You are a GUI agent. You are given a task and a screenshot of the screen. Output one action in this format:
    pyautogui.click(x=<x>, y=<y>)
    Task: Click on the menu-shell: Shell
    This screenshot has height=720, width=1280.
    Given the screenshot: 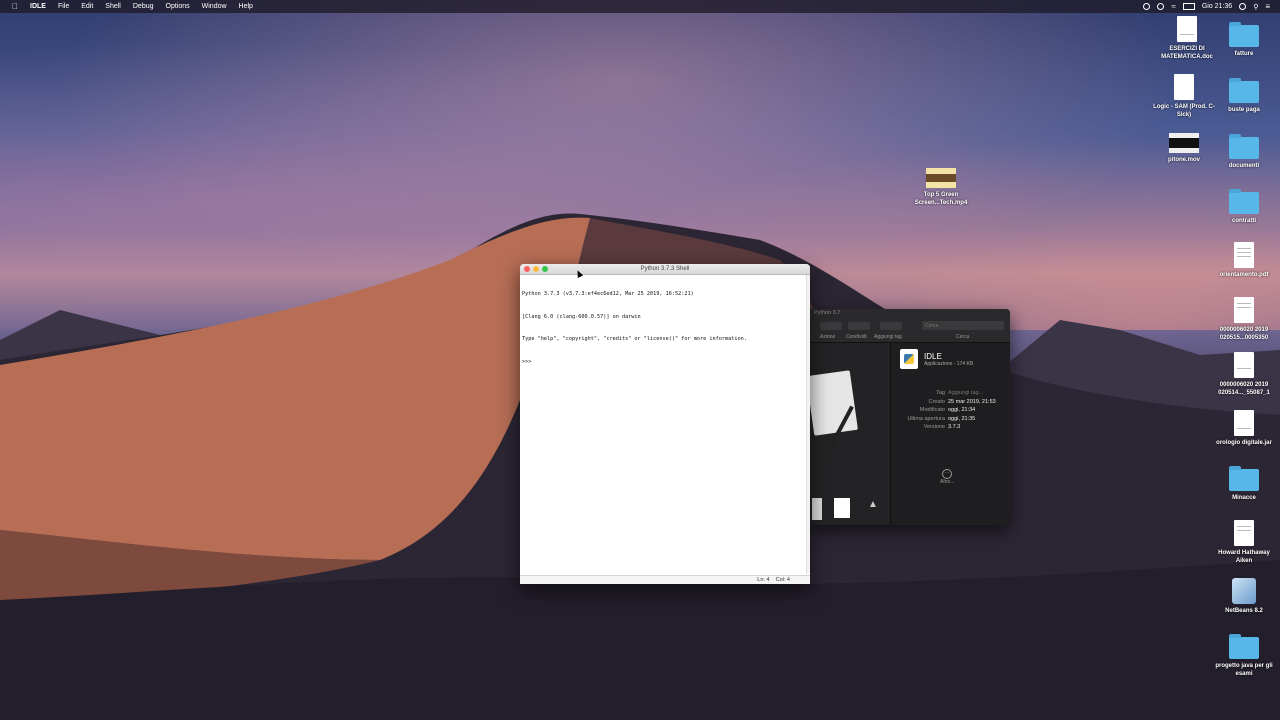 What is the action you would take?
    pyautogui.click(x=113, y=6)
    